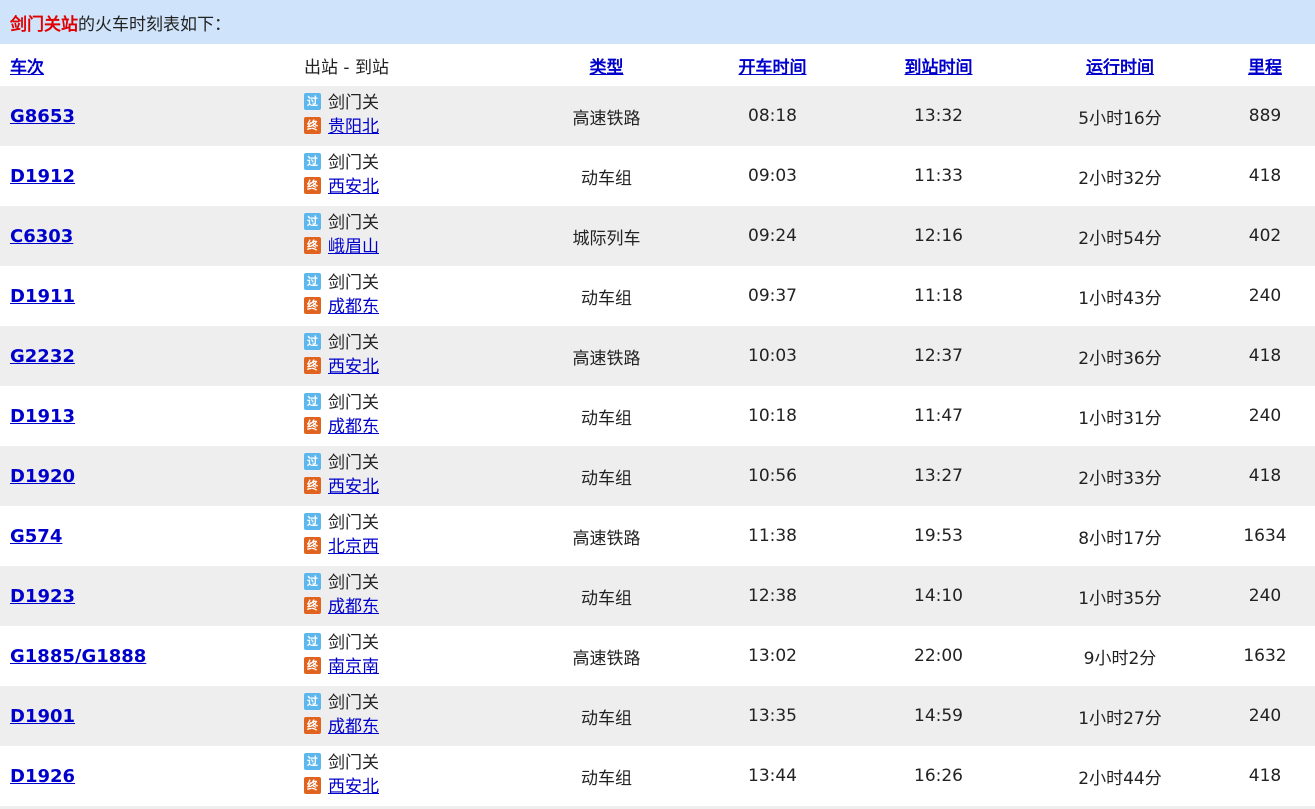 The width and height of the screenshot is (1315, 809). I want to click on table-row: D1913 过剑门关终成都东 动车组 10:18 11:47 1小时31分 240, so click(657, 416).